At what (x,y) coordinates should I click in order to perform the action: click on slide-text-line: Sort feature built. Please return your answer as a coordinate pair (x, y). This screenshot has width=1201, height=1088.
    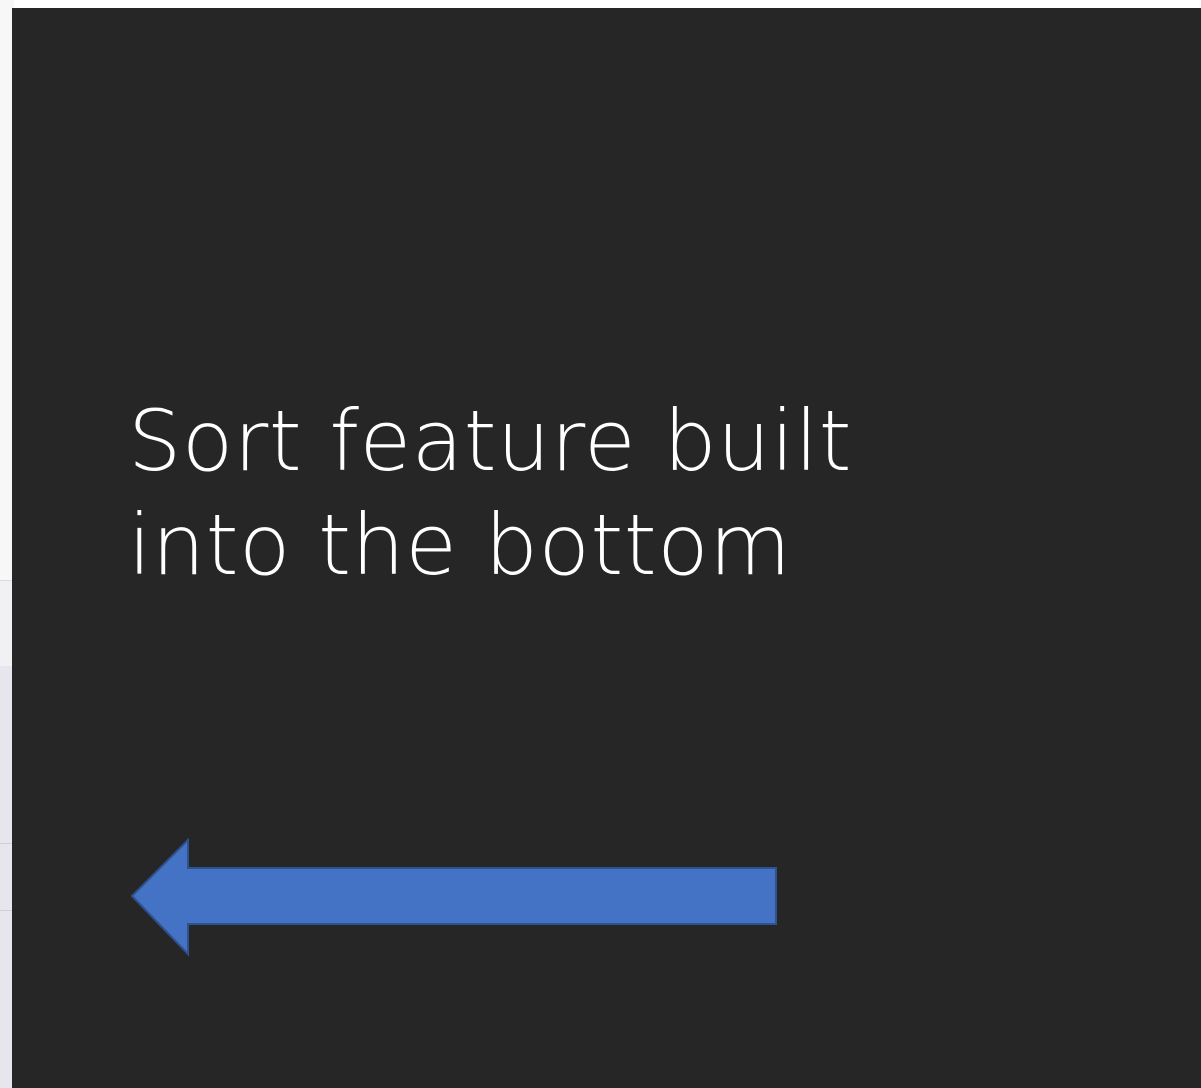
    Looking at the image, I should click on (490, 441).